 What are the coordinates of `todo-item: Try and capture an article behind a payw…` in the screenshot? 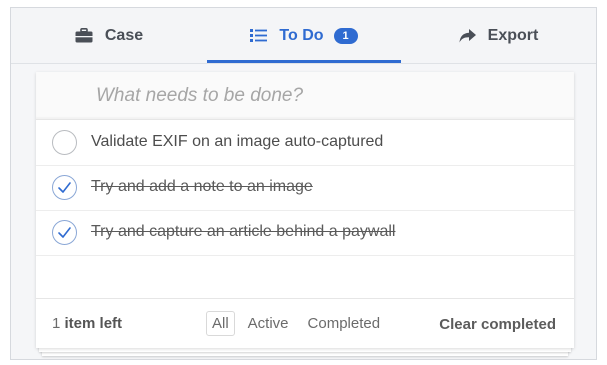 It's located at (305, 233).